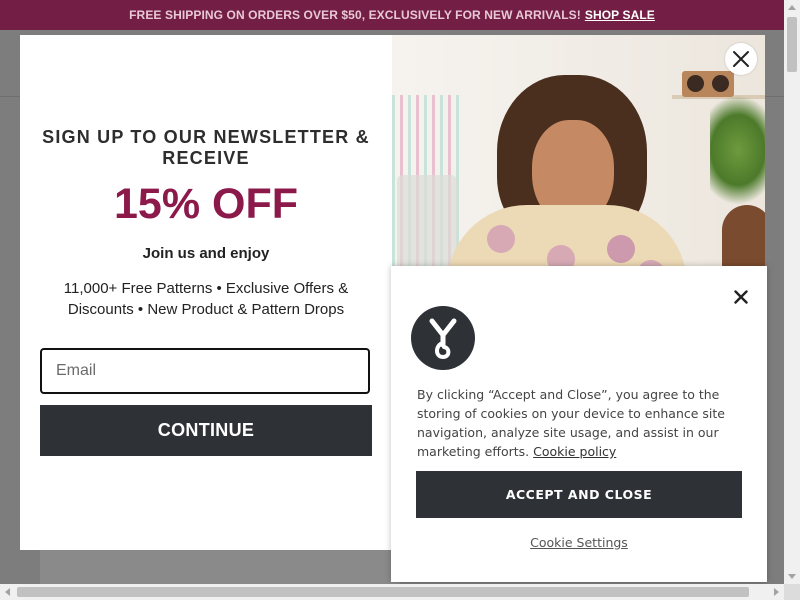 This screenshot has height=600, width=800. What do you see at coordinates (792, 44) in the screenshot?
I see `vertical-scroll-thumb` at bounding box center [792, 44].